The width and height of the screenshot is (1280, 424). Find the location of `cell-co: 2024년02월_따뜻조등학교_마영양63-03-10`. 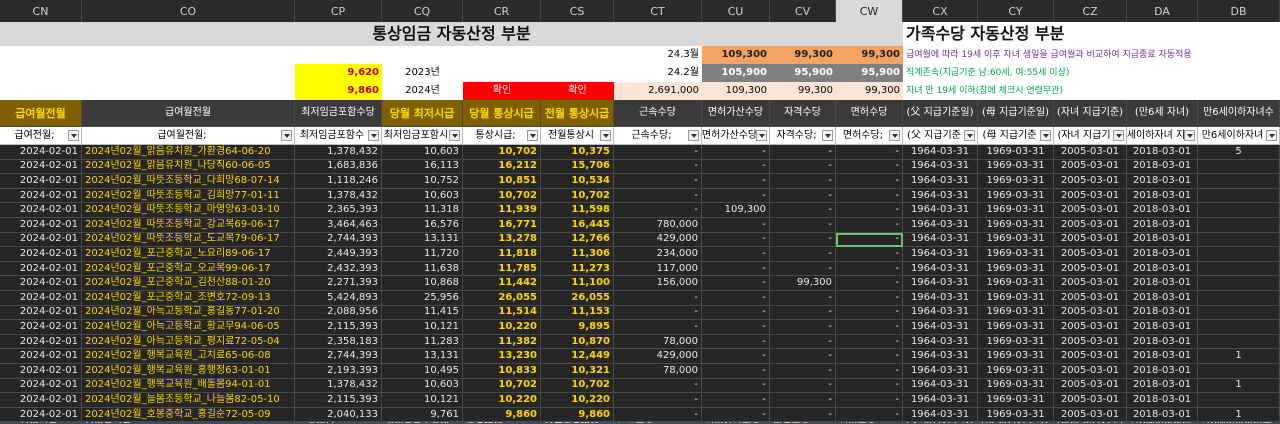

cell-co: 2024년02월_따뜻조등학교_마영양63-03-10 is located at coordinates (188, 210).